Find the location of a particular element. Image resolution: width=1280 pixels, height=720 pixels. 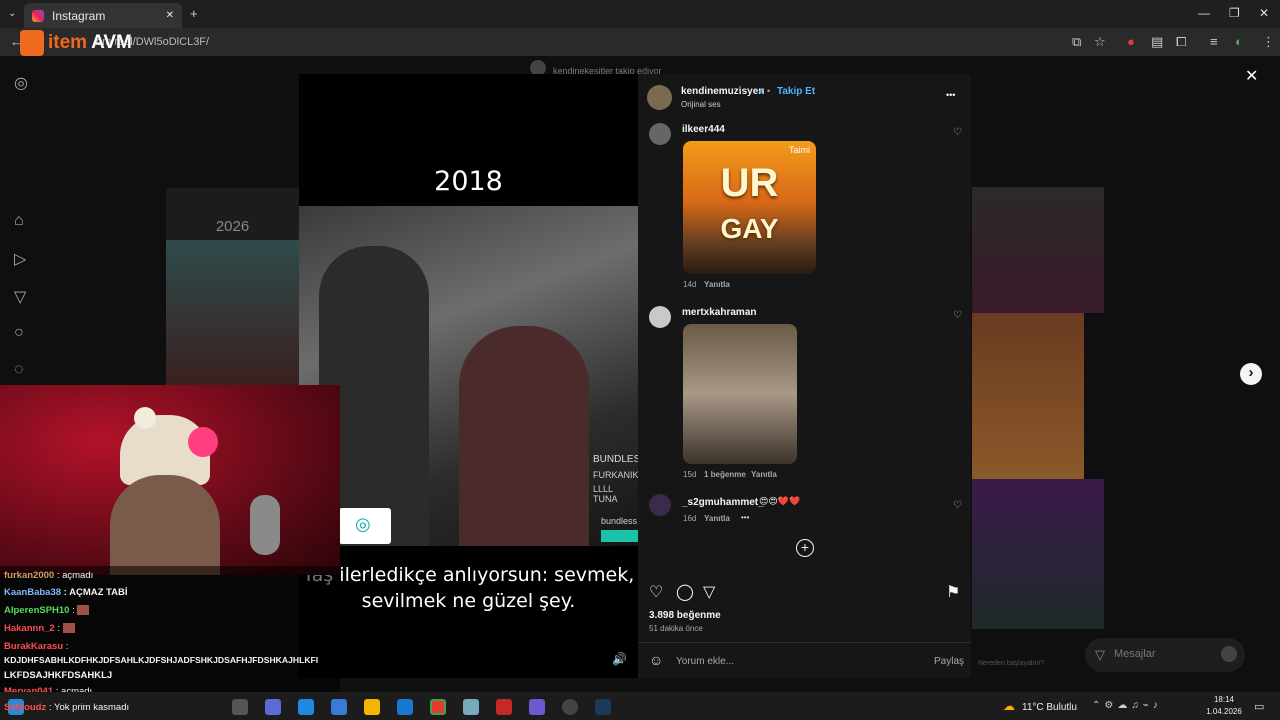

share-icon: ▽ is located at coordinates (709, 592).